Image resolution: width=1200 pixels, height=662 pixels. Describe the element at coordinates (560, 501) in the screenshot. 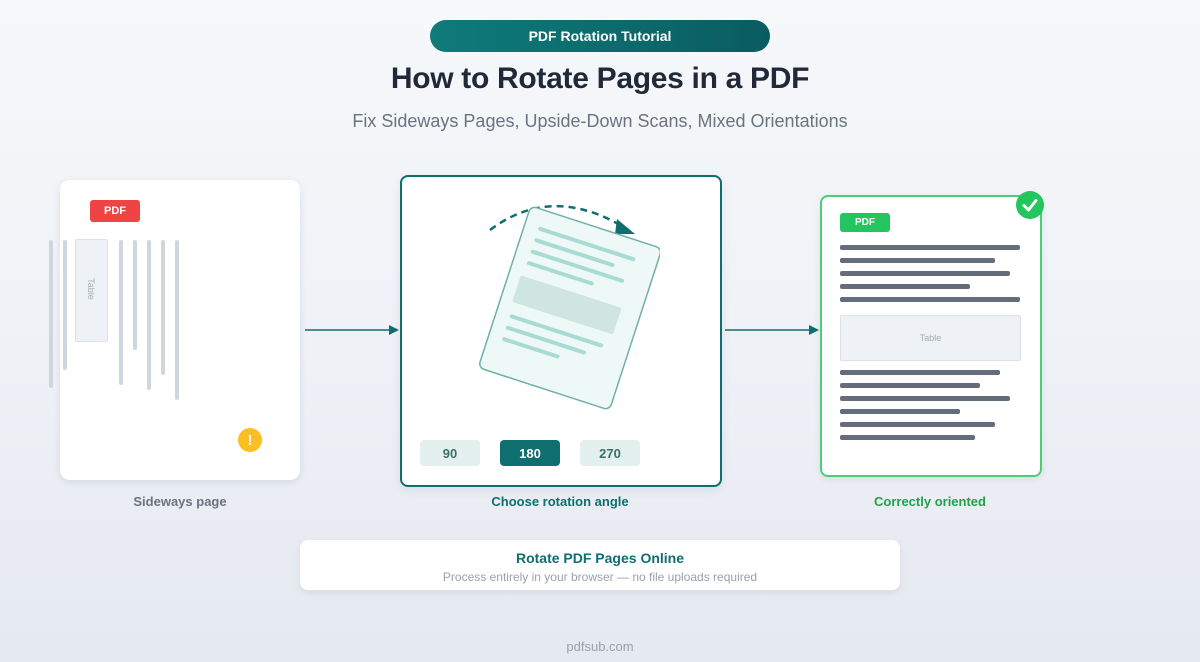

I see `rotation-angle-caption: Choose rotation angle` at that location.